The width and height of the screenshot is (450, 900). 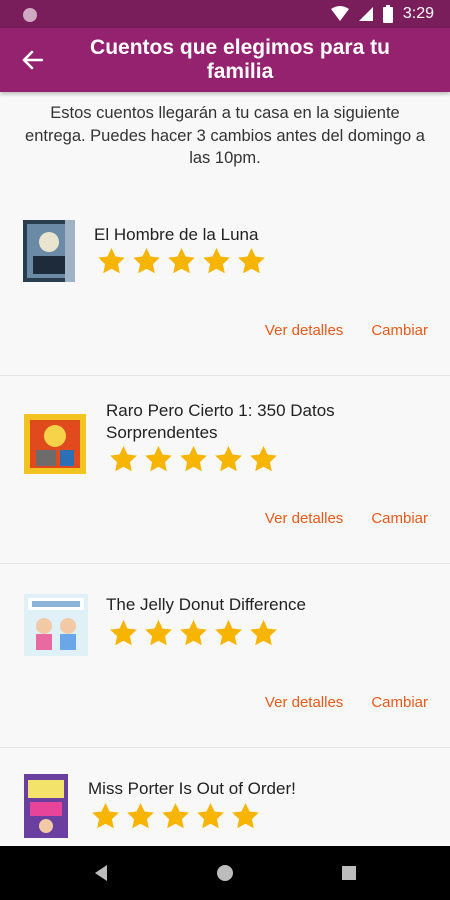 I want to click on arrow-back-icon, so click(x=32, y=60).